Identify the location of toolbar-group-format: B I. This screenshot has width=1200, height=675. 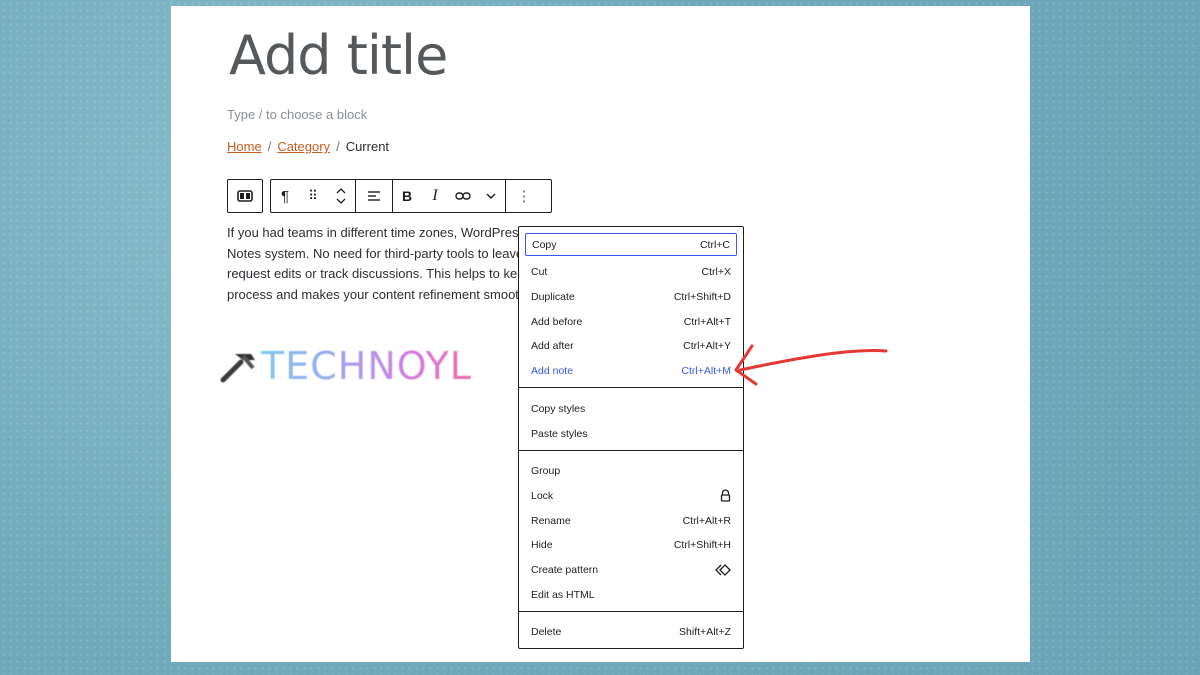
(449, 196).